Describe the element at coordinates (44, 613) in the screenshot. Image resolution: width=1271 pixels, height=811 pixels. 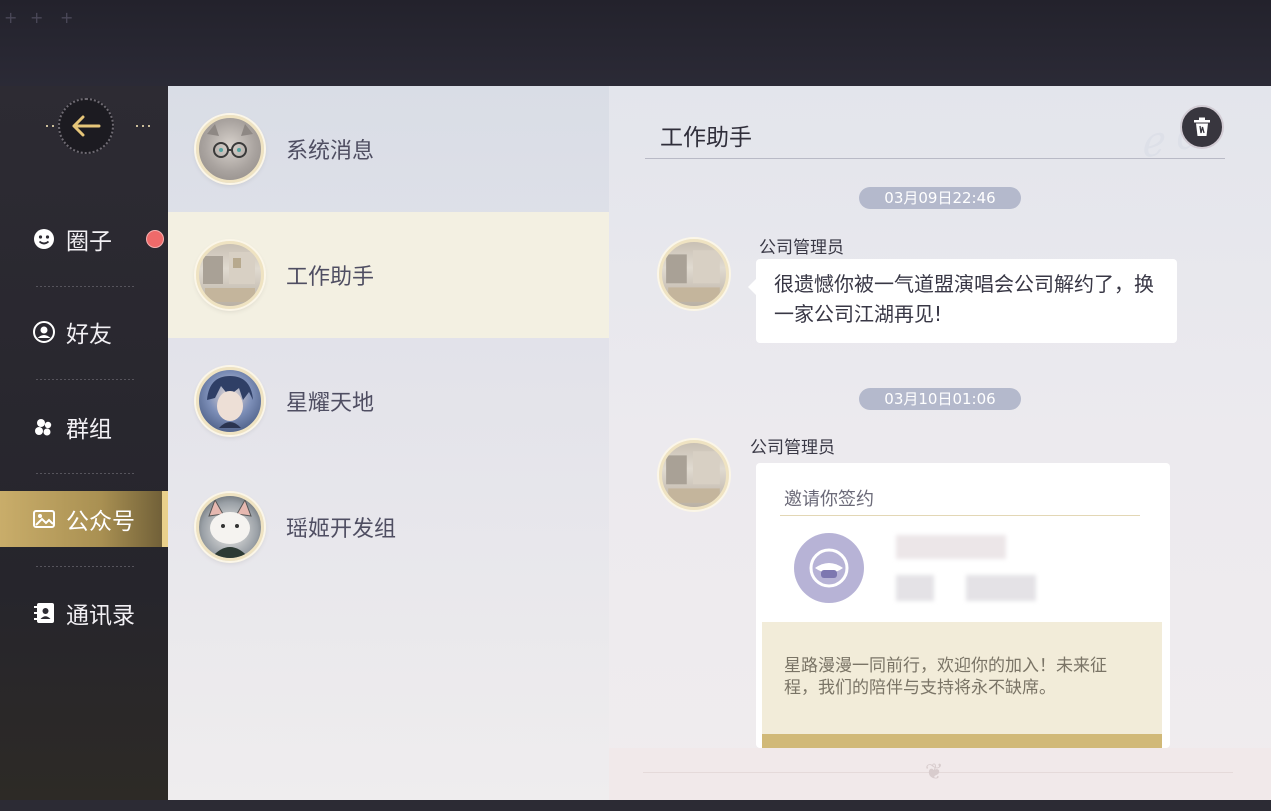
I see `contacts-icon` at that location.